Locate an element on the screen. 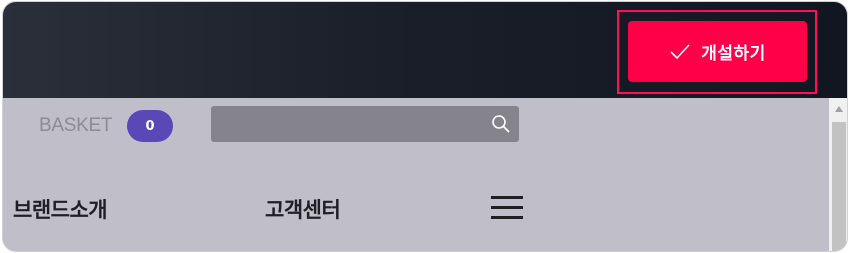 The height and width of the screenshot is (253, 850). hamburger-menu-icon is located at coordinates (507, 208).